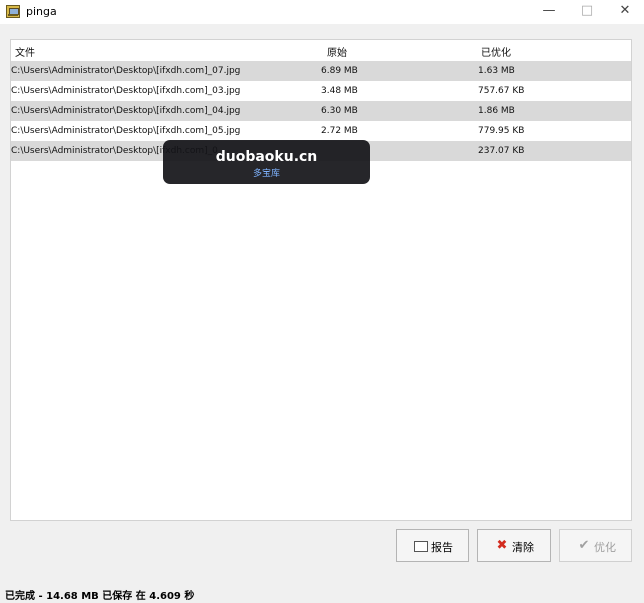 Image resolution: width=644 pixels, height=603 pixels. I want to click on original-size: 3.48 MB, so click(339, 91).